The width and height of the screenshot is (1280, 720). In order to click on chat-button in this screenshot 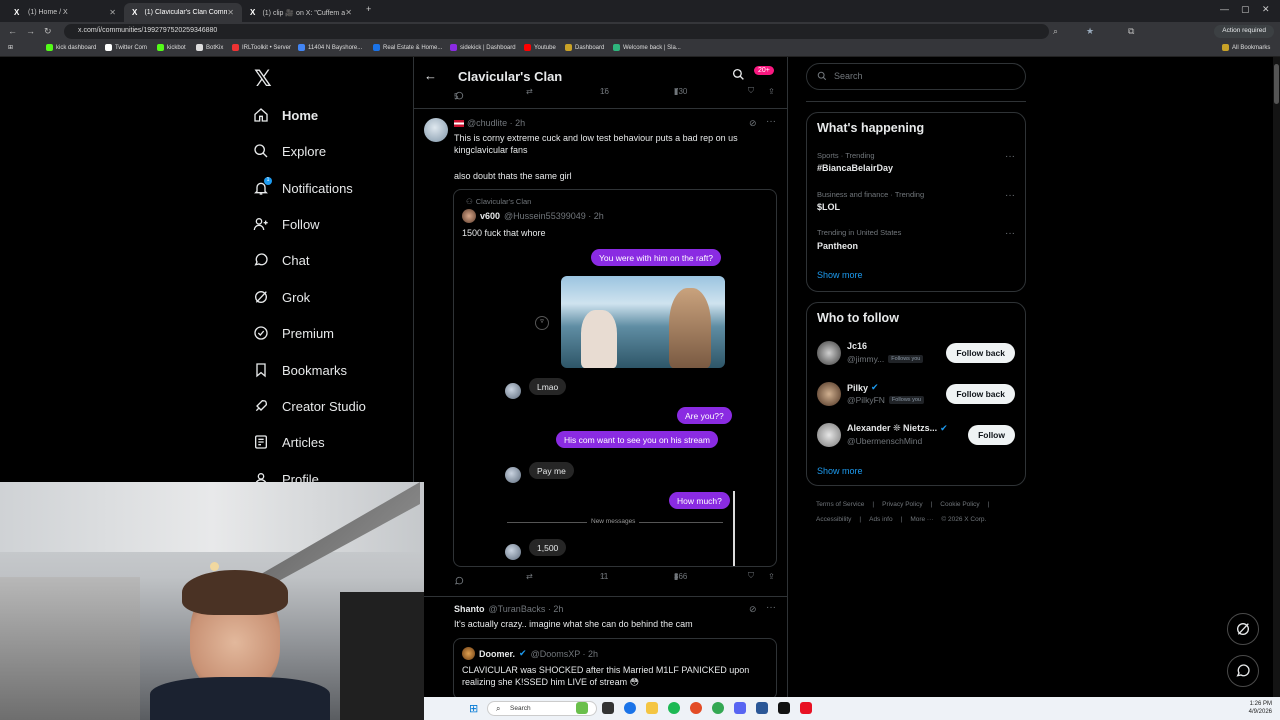, I will do `click(1243, 671)`.